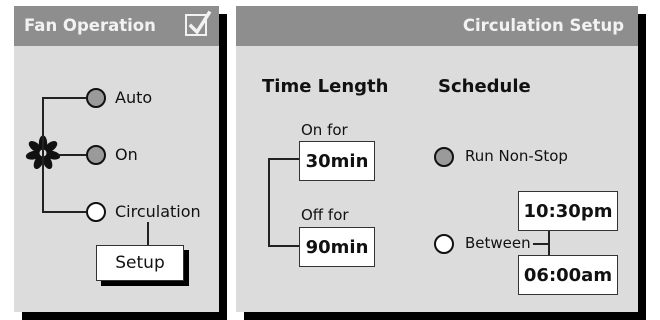  Describe the element at coordinates (437, 26) in the screenshot. I see `circulation-setup-header: Circulation Setup` at that location.